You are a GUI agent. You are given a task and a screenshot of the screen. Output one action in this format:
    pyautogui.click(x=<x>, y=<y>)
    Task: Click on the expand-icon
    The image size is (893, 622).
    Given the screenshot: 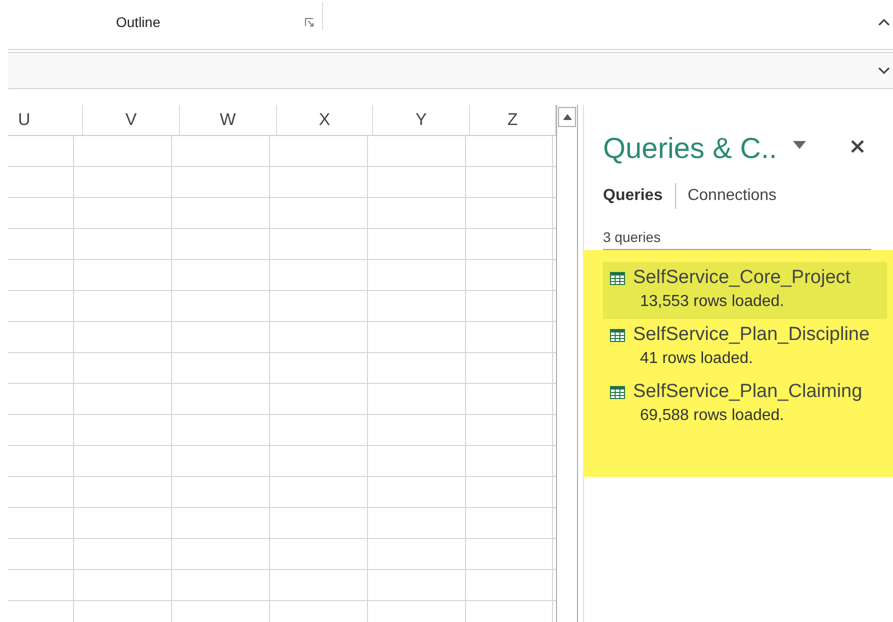 What is the action you would take?
    pyautogui.click(x=884, y=70)
    